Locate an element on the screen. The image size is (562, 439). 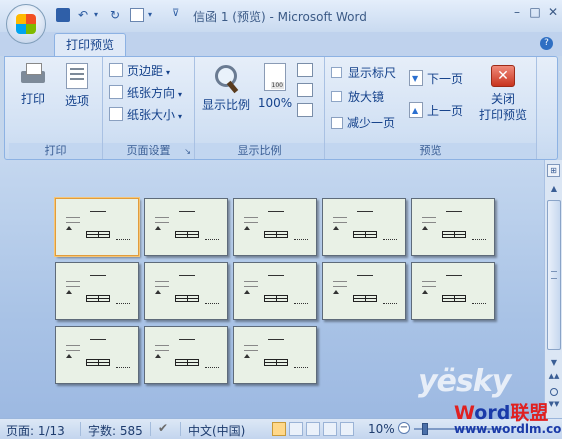
scroll-up-arrow: ▲ is located at coordinates (554, 189).